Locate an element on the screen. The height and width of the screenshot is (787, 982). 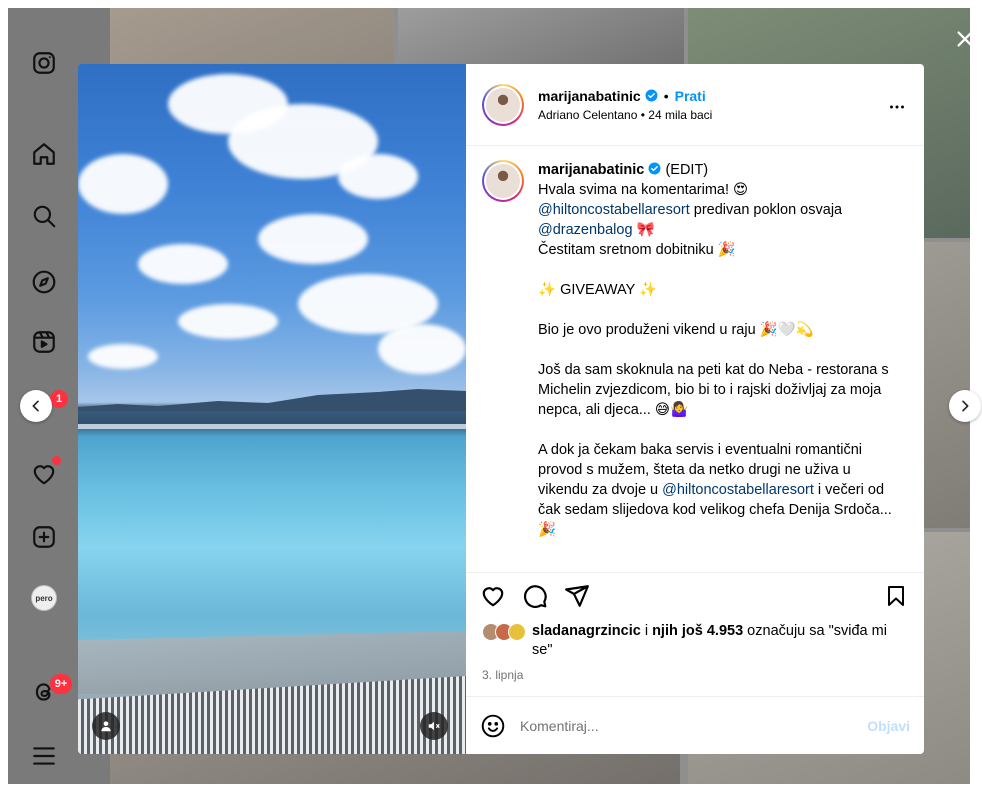
comment-input is located at coordinates (694, 725).